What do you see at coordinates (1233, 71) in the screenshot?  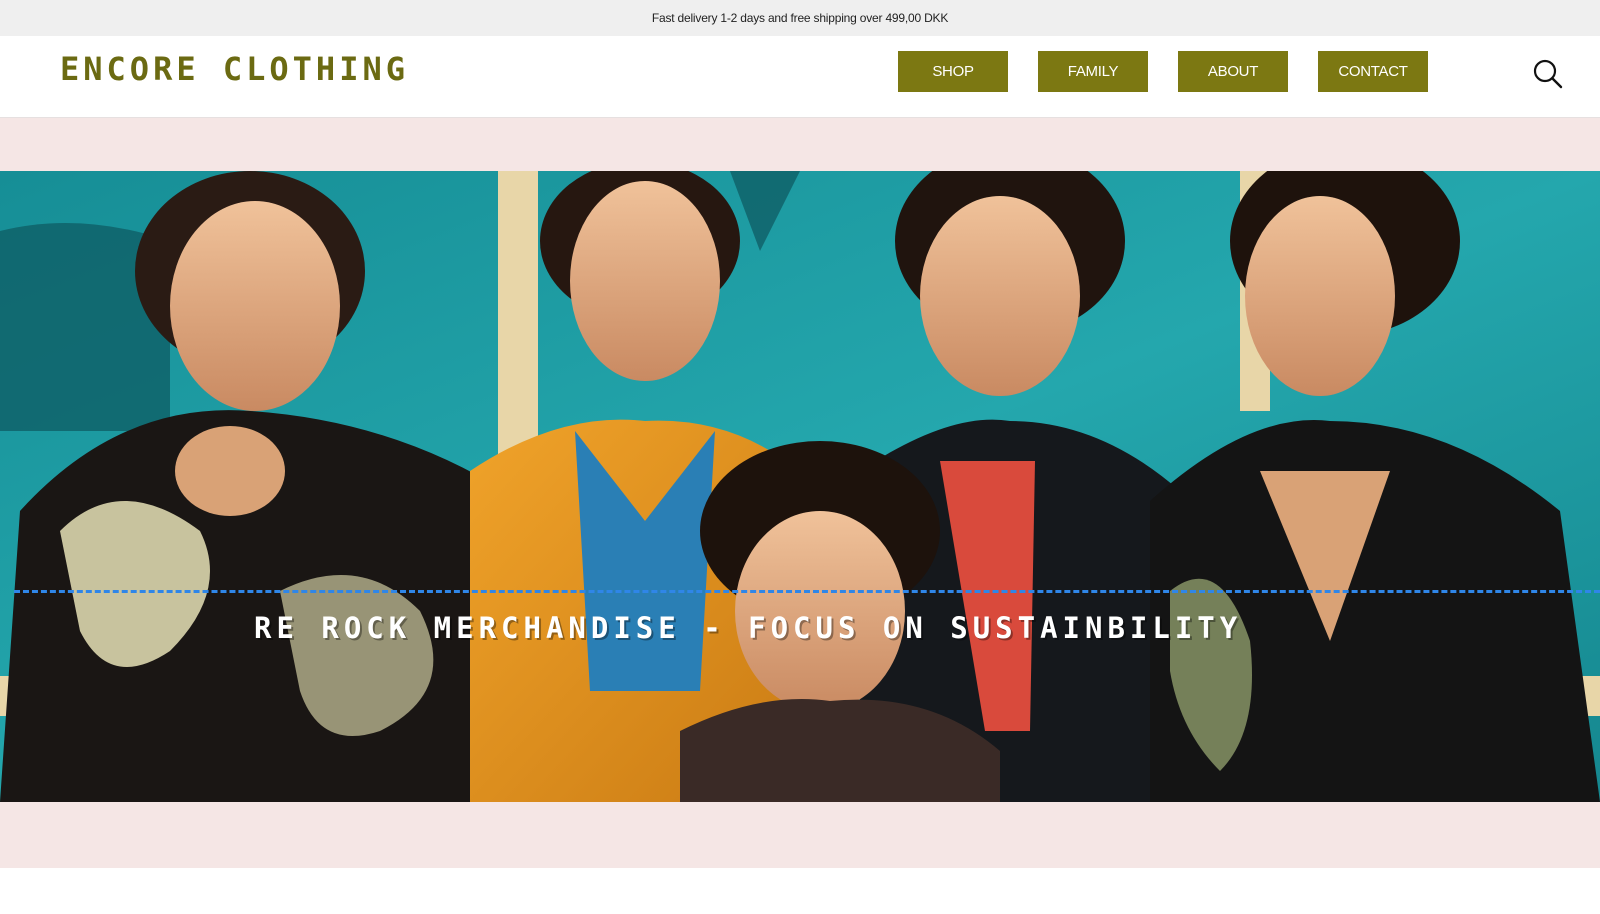 I see `nav-about-button: ABOUT` at bounding box center [1233, 71].